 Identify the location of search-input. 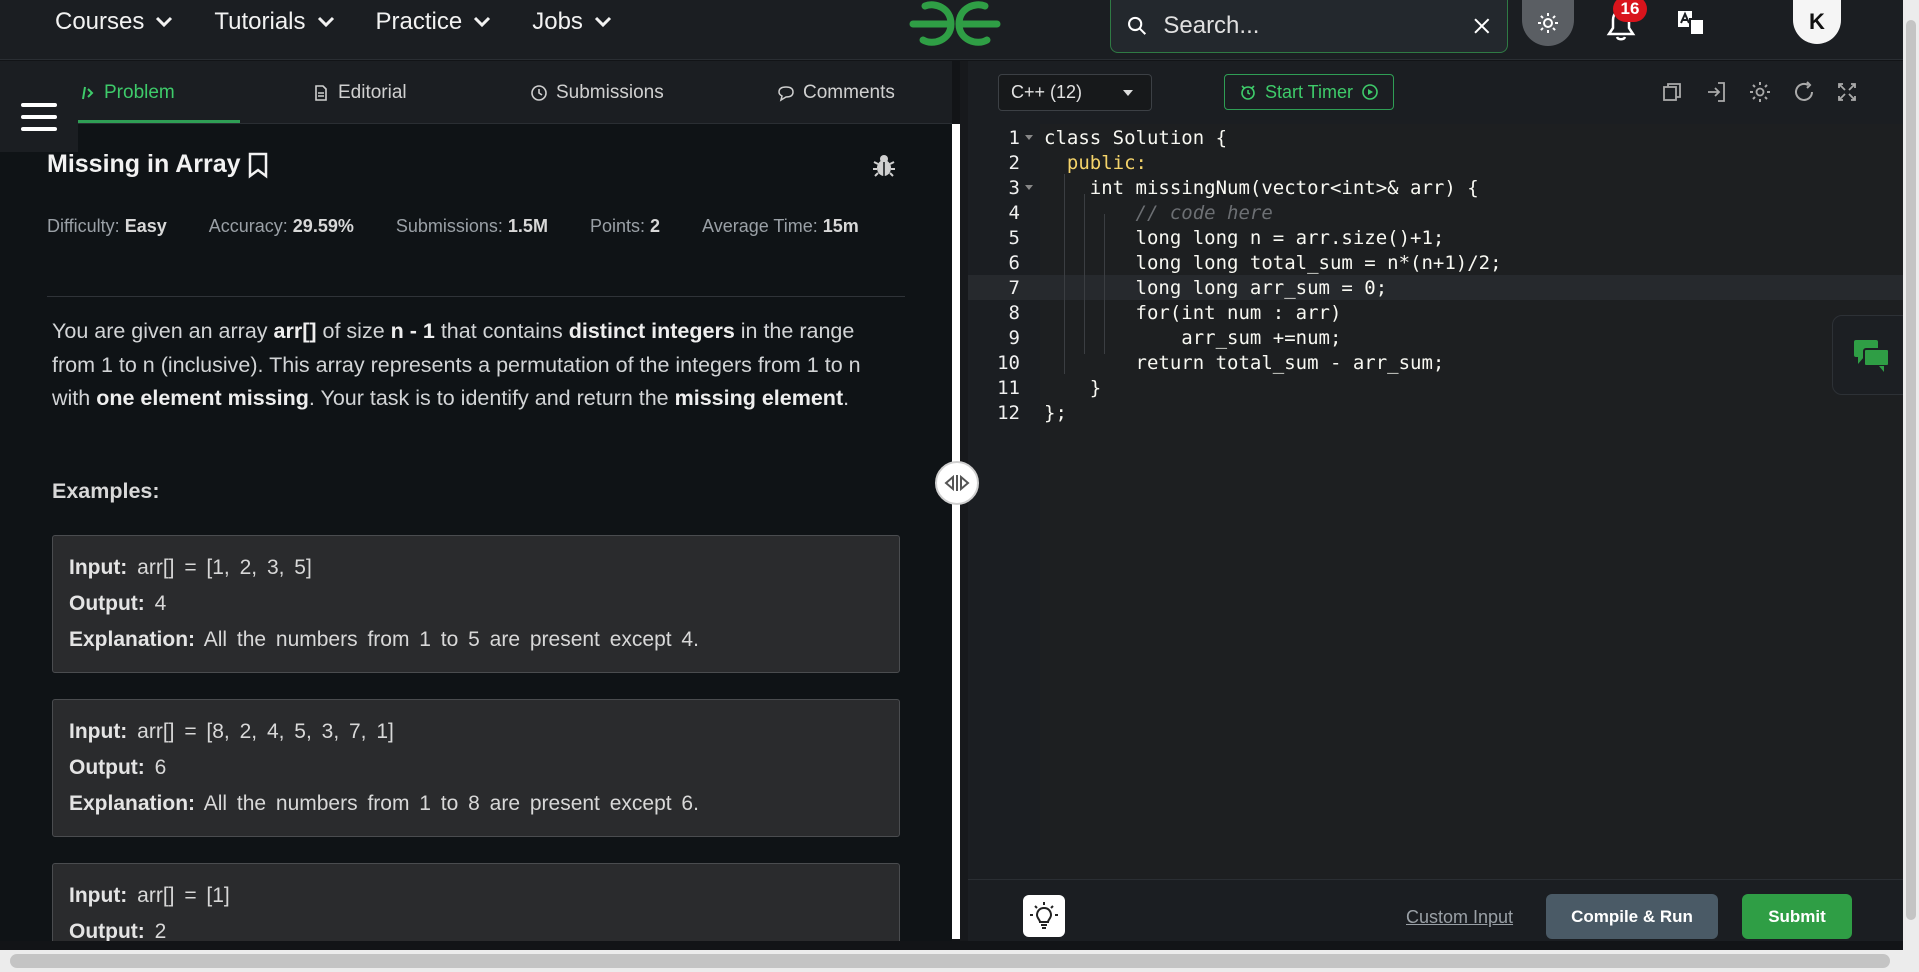
(1318, 26).